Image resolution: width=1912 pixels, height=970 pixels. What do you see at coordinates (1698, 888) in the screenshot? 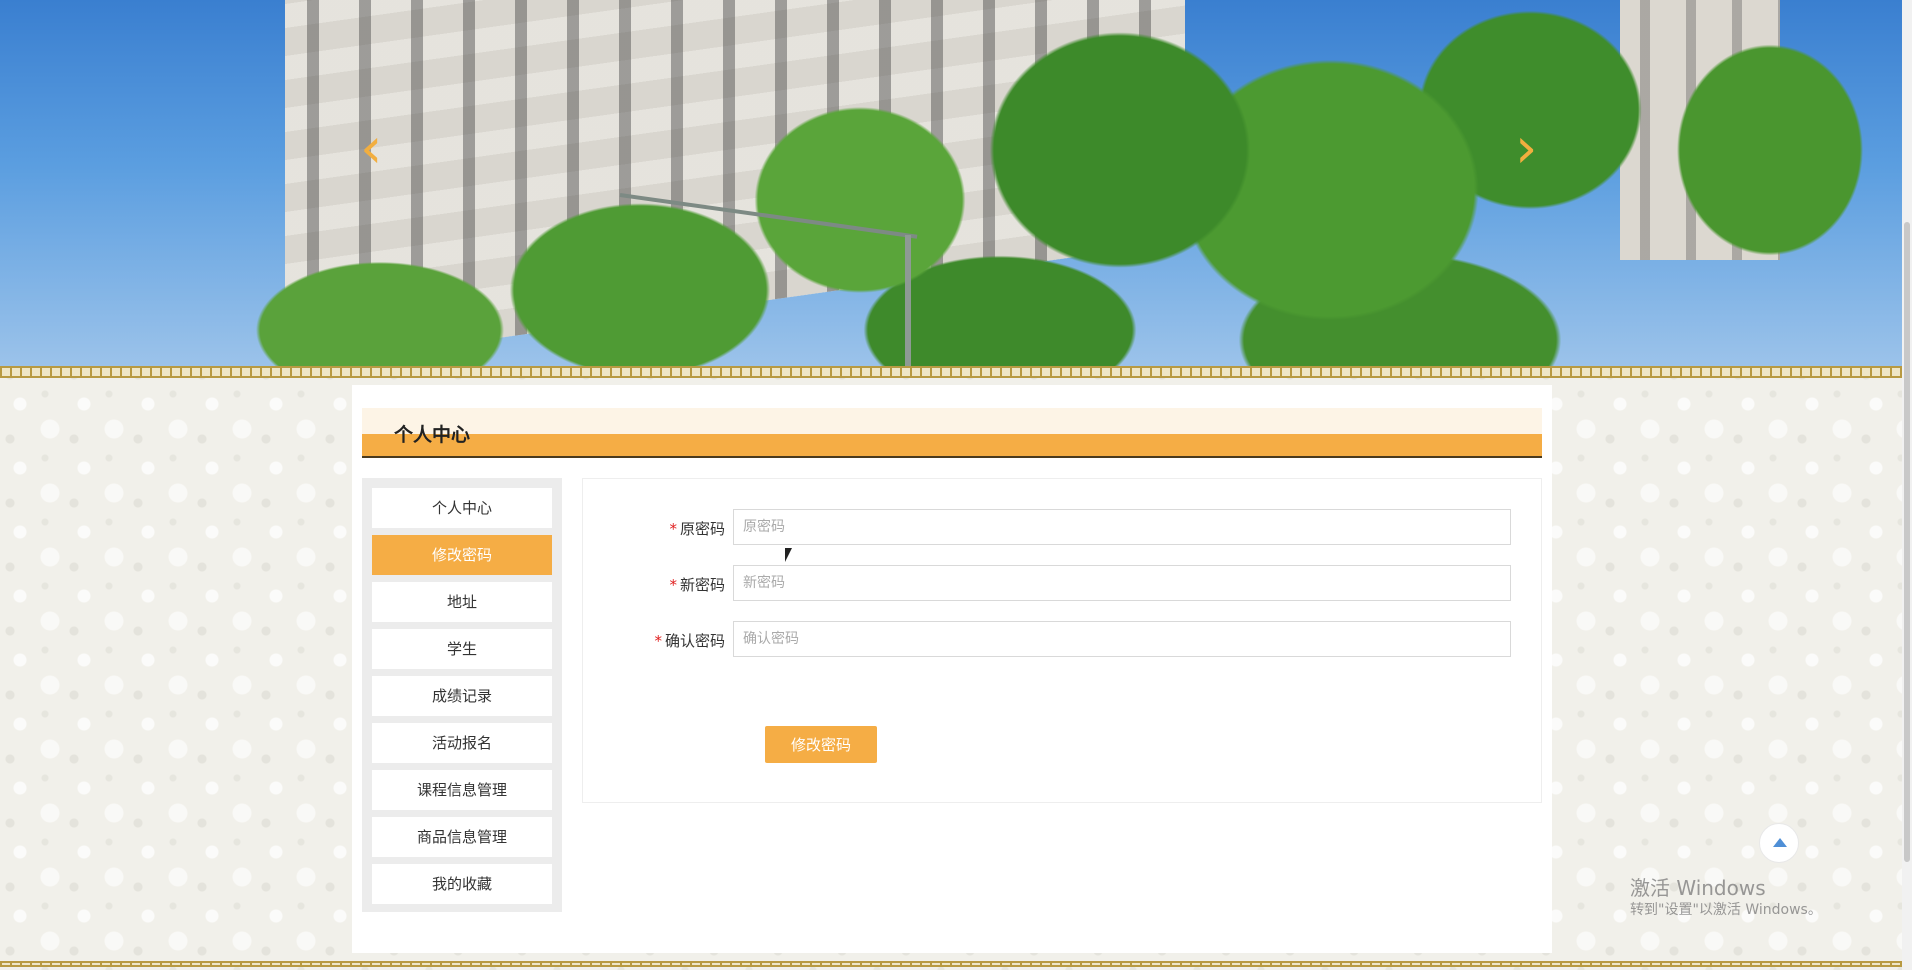
I see `windows-activation-watermark-title: 激活 Windows` at bounding box center [1698, 888].